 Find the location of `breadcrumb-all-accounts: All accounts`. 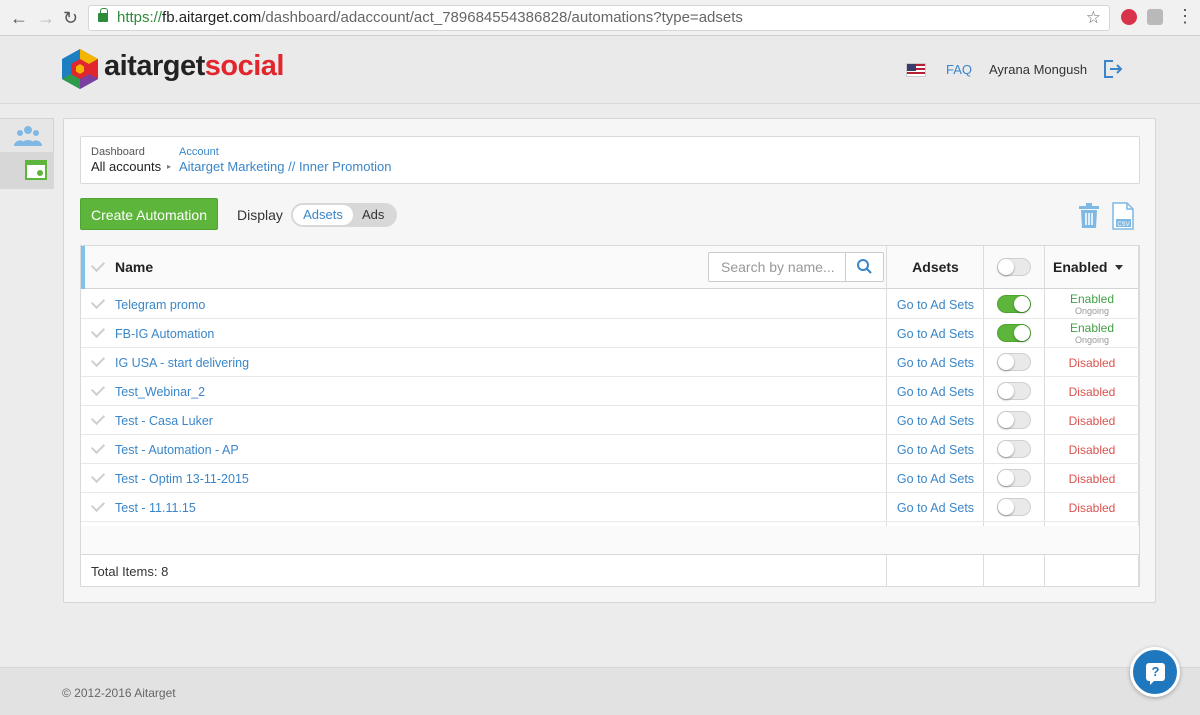

breadcrumb-all-accounts: All accounts is located at coordinates (126, 166).